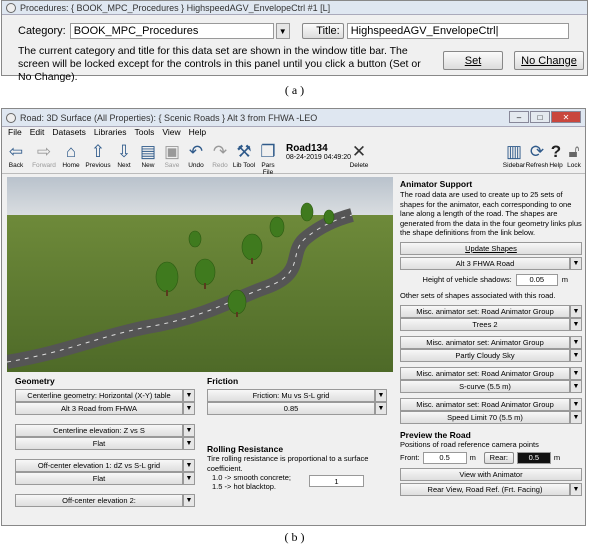 The height and width of the screenshot is (546, 589). What do you see at coordinates (99, 478) in the screenshot?
I see `offcenter-elevation-1-value: Flat` at bounding box center [99, 478].